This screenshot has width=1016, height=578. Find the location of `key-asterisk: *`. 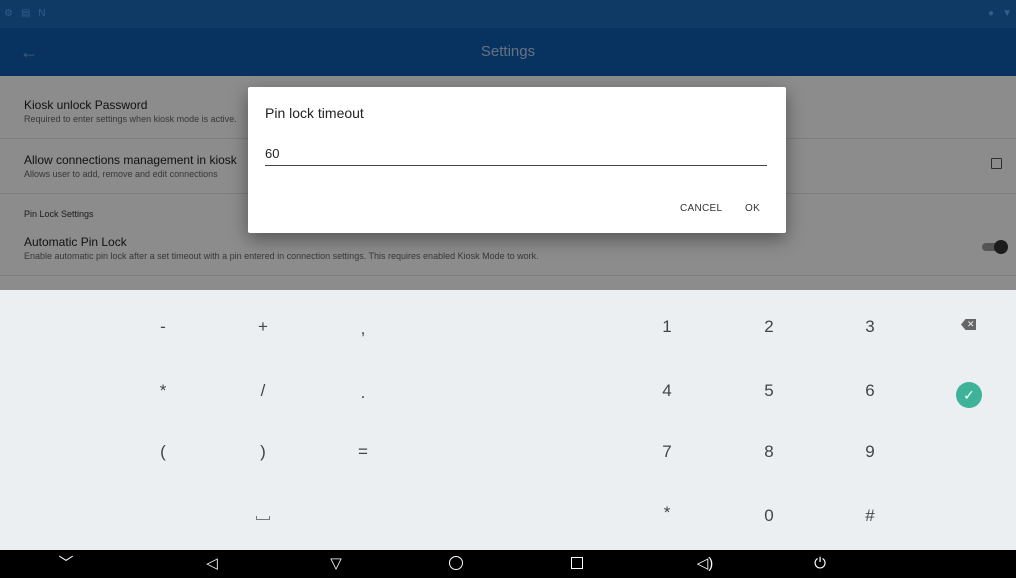

key-asterisk: * is located at coordinates (163, 391).